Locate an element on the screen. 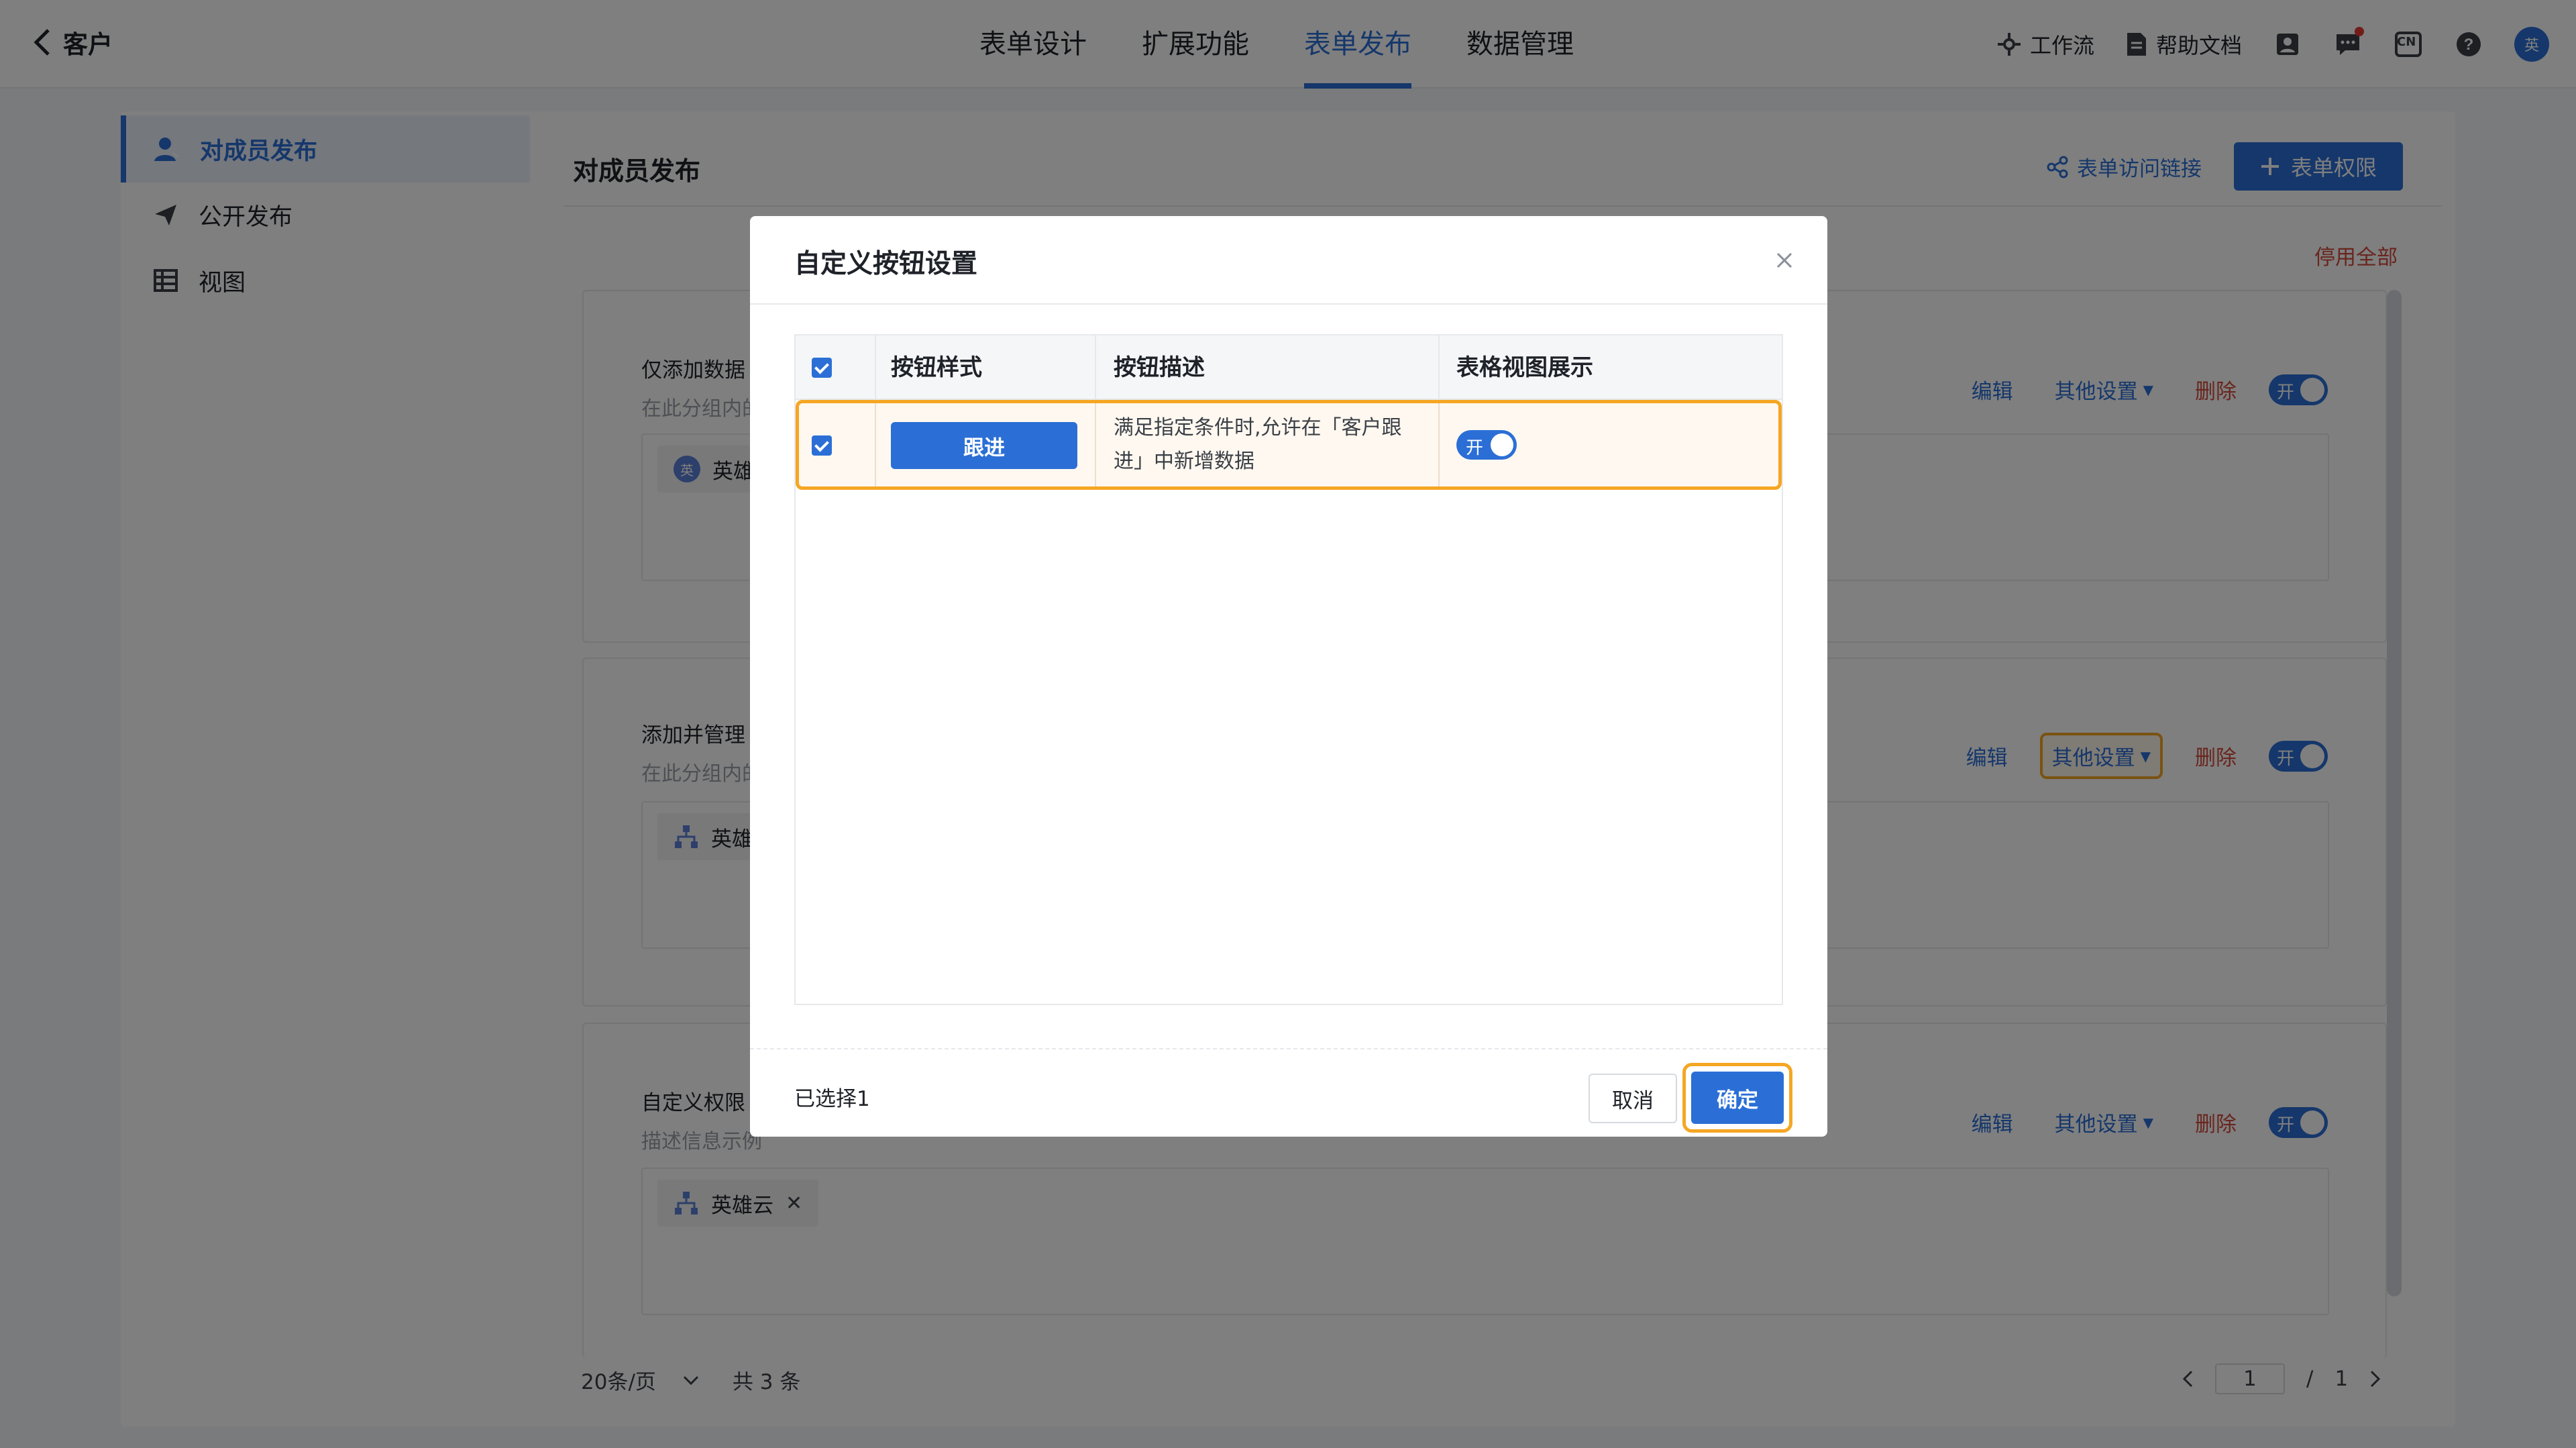 Image resolution: width=2576 pixels, height=1448 pixels. toggle-knob is located at coordinates (1502, 445).